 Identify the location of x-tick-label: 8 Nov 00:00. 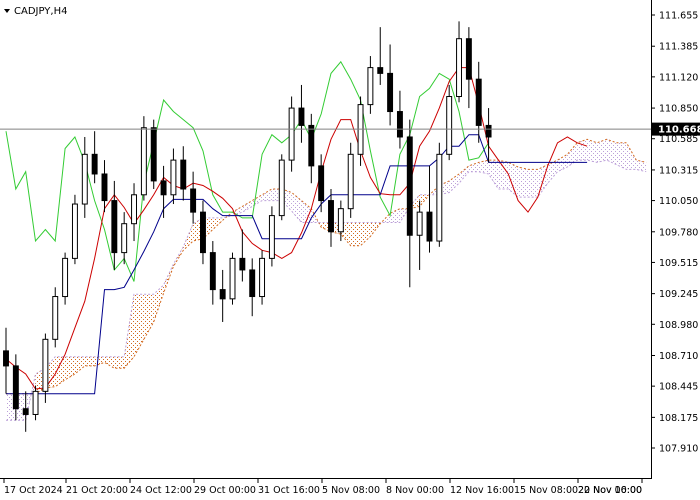
(415, 490).